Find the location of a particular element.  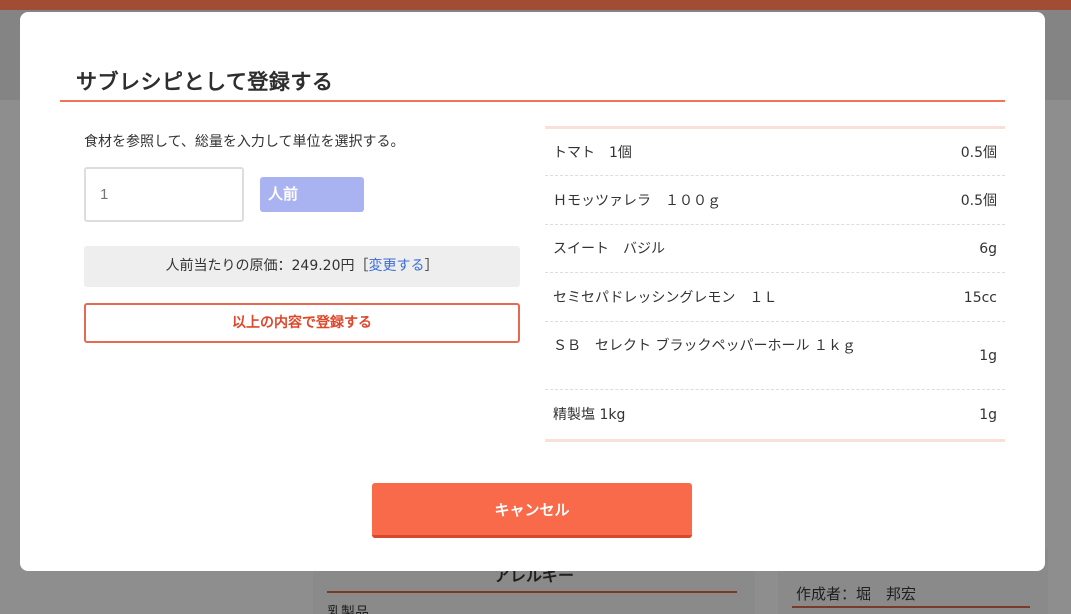

ingredient-name: ＳＢ セレクト ブラックペッパーホール １ｋｇ is located at coordinates (704, 346).